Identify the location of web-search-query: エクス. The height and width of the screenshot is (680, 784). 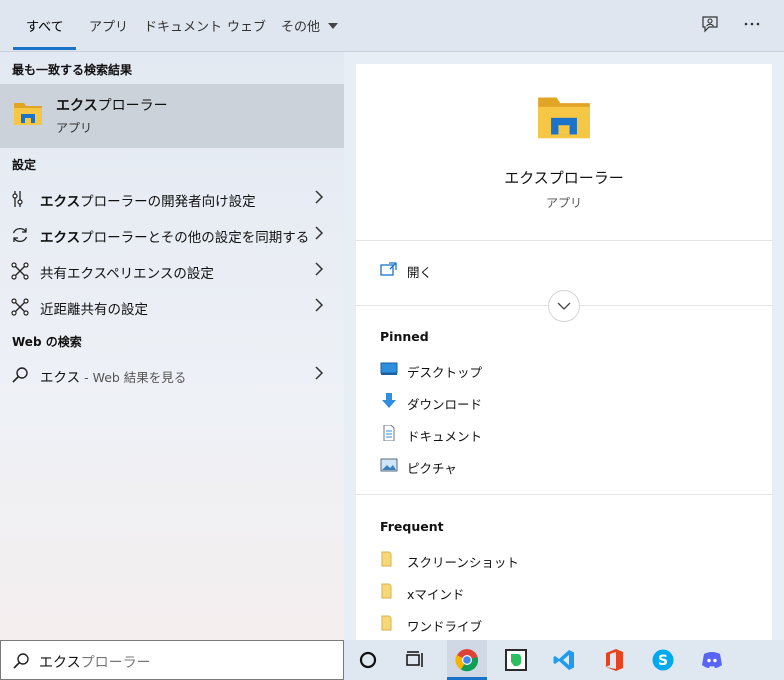
(60, 378).